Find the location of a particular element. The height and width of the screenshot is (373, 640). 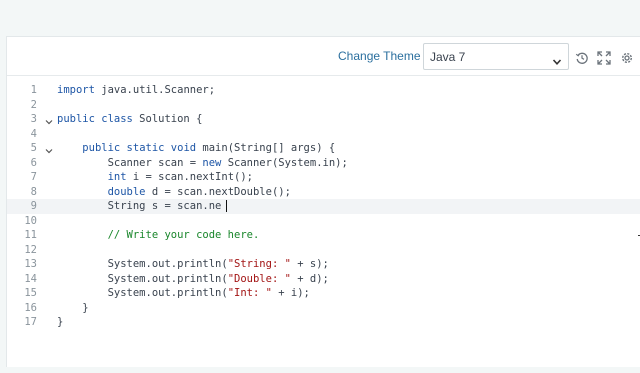

code-text: Scanner scan = new Scanner(System.in); is located at coordinates (202, 163).